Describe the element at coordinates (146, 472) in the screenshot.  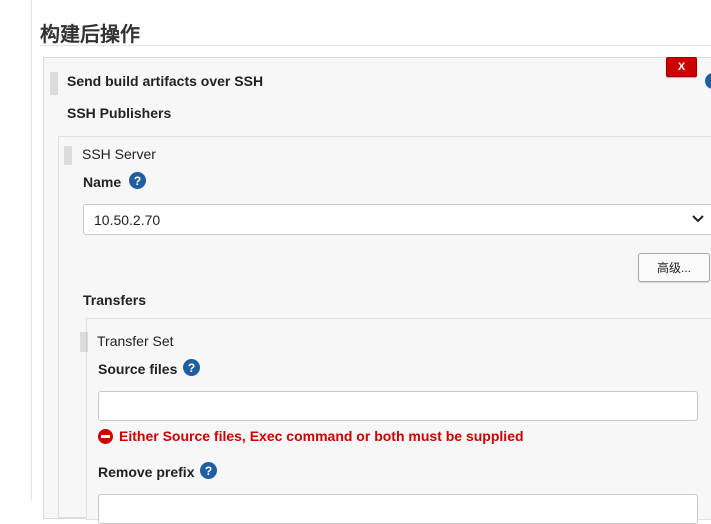
I see `remove-prefix-label: Remove prefix` at that location.